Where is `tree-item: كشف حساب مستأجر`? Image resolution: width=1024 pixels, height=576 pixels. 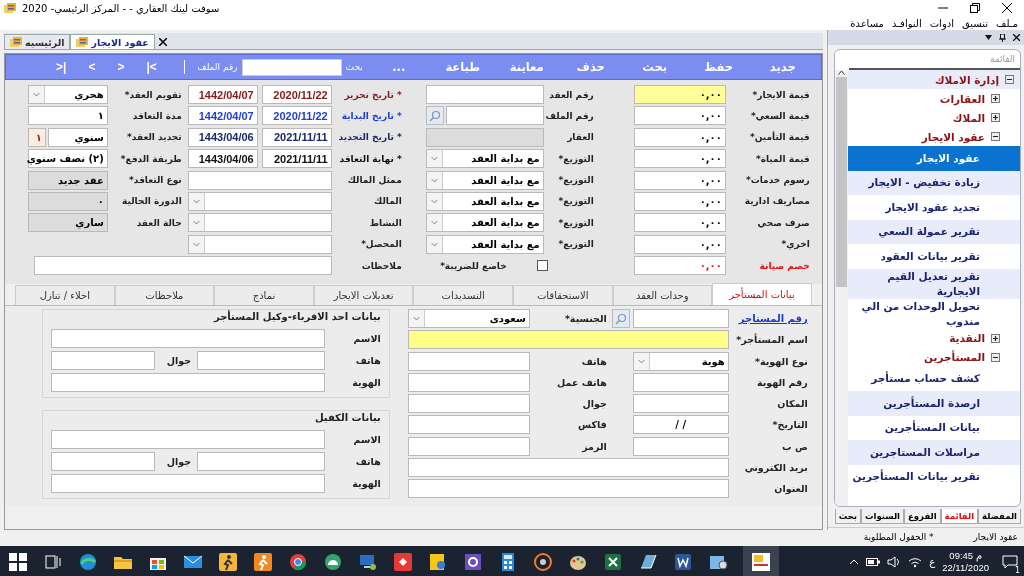 tree-item: كشف حساب مستأجر is located at coordinates (933, 378).